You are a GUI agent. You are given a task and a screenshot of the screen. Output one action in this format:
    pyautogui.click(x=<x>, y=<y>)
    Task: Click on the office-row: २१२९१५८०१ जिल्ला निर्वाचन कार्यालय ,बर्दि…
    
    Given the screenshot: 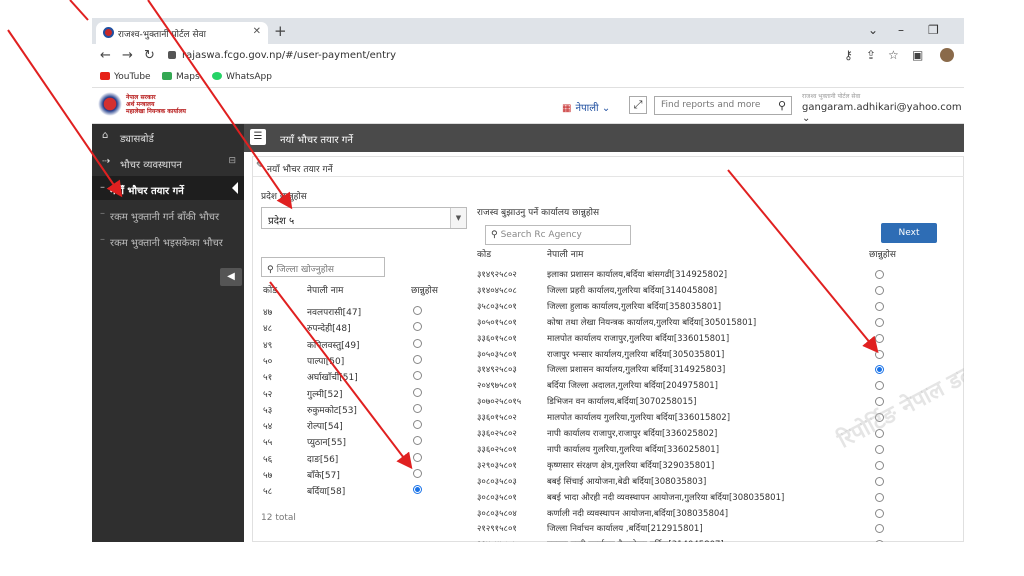 What is the action you would take?
    pyautogui.click(x=720, y=529)
    